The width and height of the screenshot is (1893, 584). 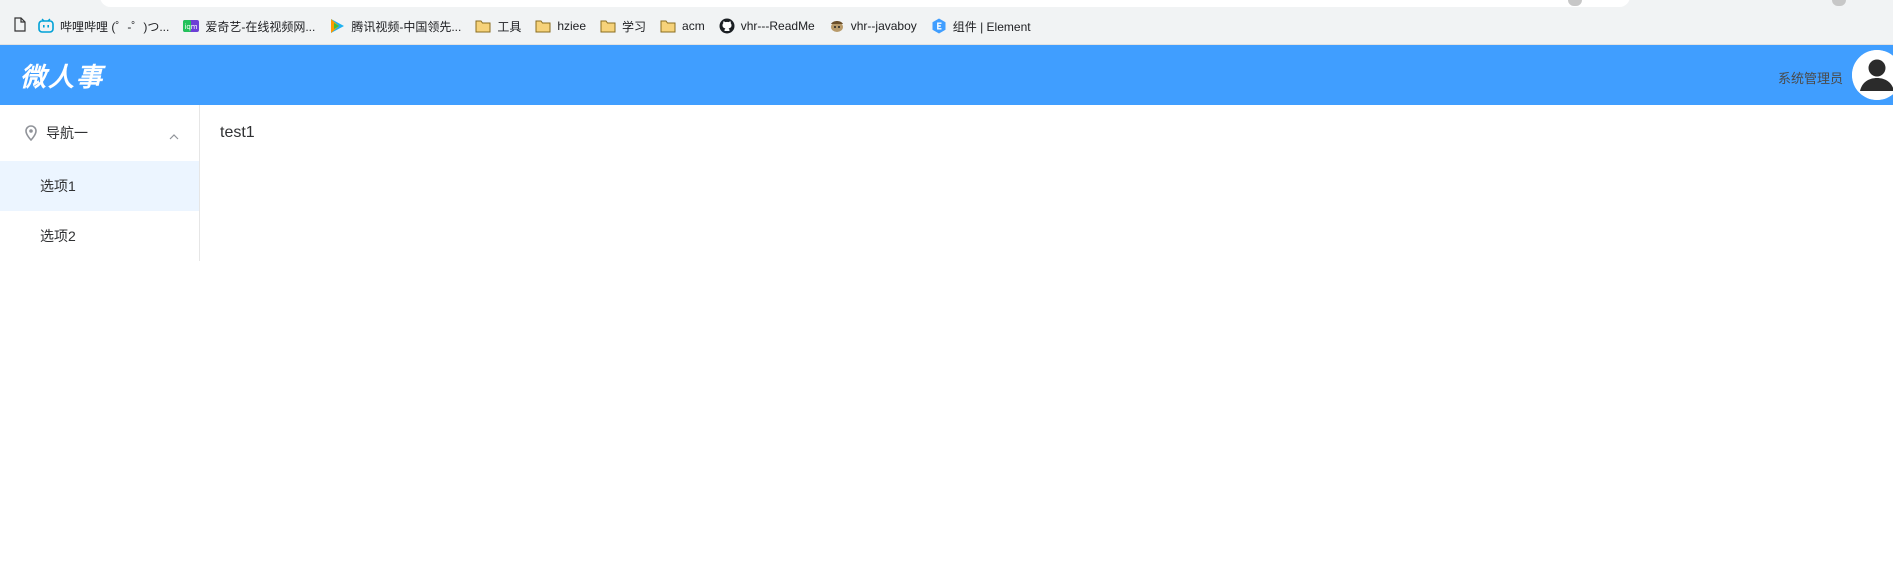 I want to click on bilibili-icon, so click(x=46, y=26).